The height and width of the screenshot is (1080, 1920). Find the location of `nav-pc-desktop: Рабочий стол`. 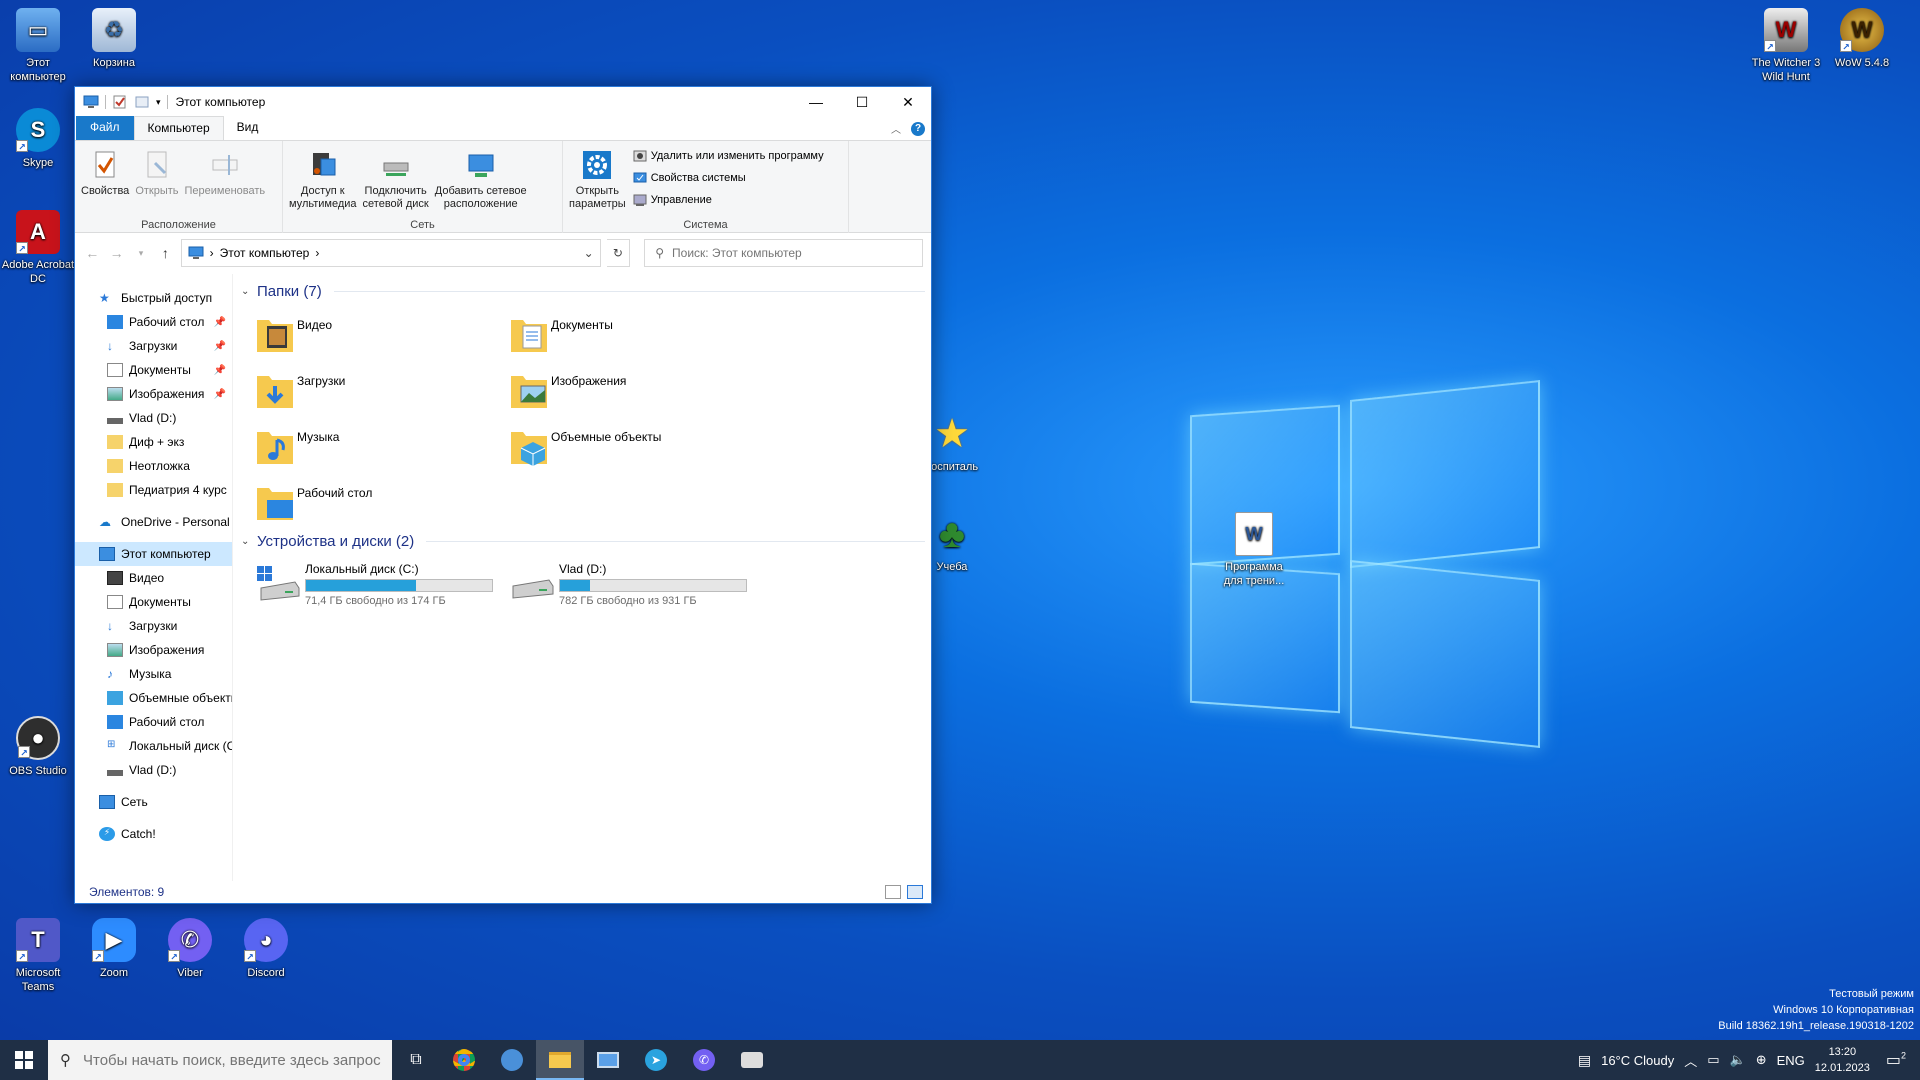

nav-pc-desktop: Рабочий стол is located at coordinates (153, 722).